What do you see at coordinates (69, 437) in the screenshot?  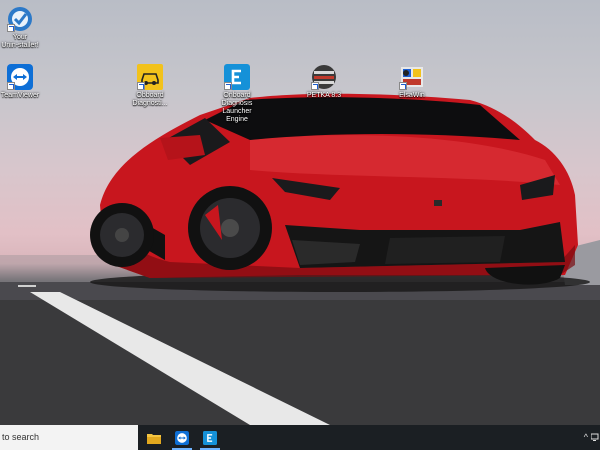 I see `taskbar-search-box: to search` at bounding box center [69, 437].